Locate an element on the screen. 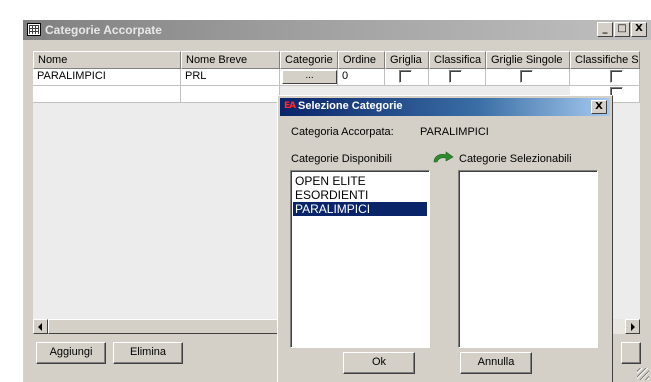 The width and height of the screenshot is (651, 382). griglie-singole-checkbox is located at coordinates (526, 76).